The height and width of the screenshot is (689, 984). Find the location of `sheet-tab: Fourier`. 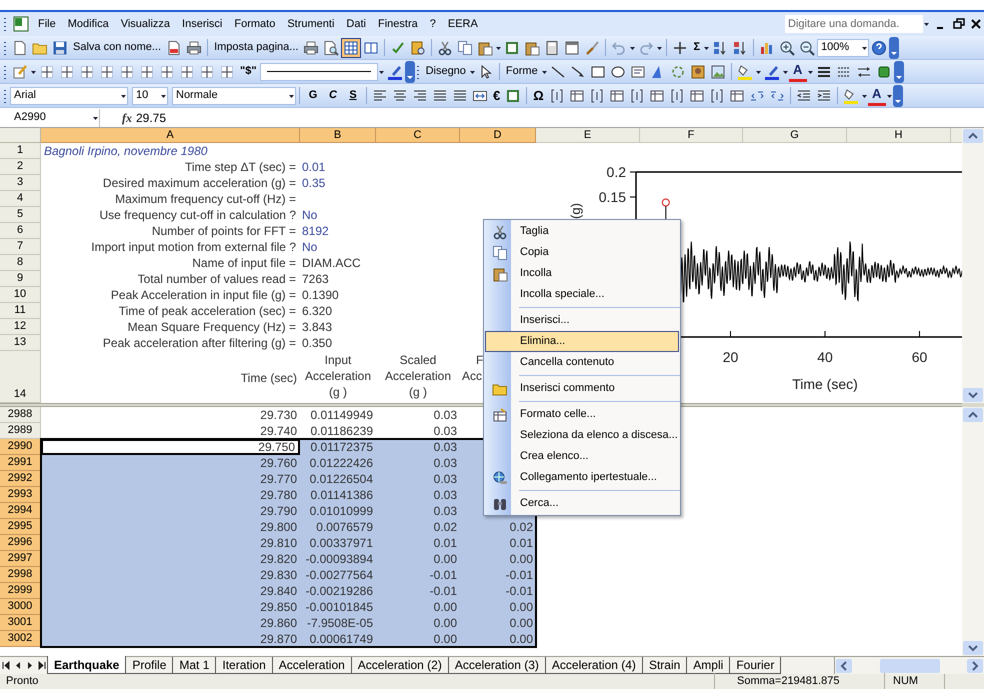

sheet-tab: Fourier is located at coordinates (755, 665).